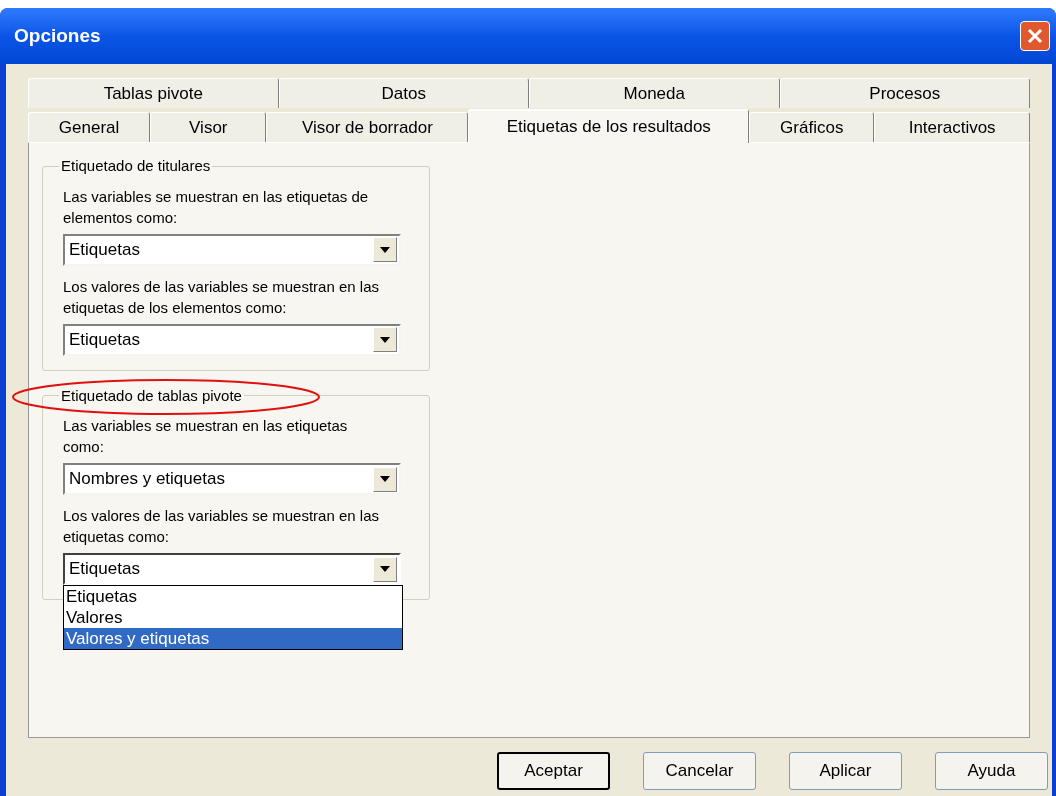 This screenshot has width=1056, height=796. I want to click on dialog-button: Ayuda, so click(991, 771).